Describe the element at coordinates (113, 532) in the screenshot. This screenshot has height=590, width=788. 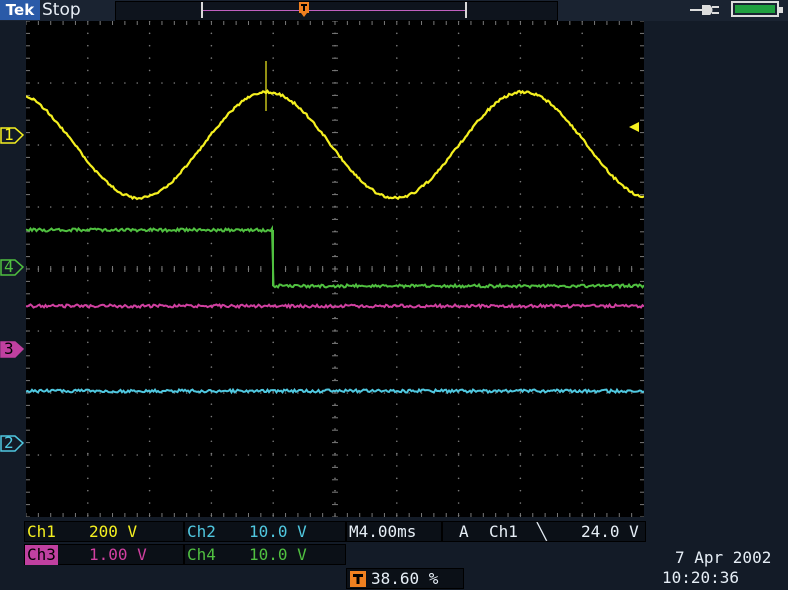
I see `ch1-scale: 200 V` at that location.